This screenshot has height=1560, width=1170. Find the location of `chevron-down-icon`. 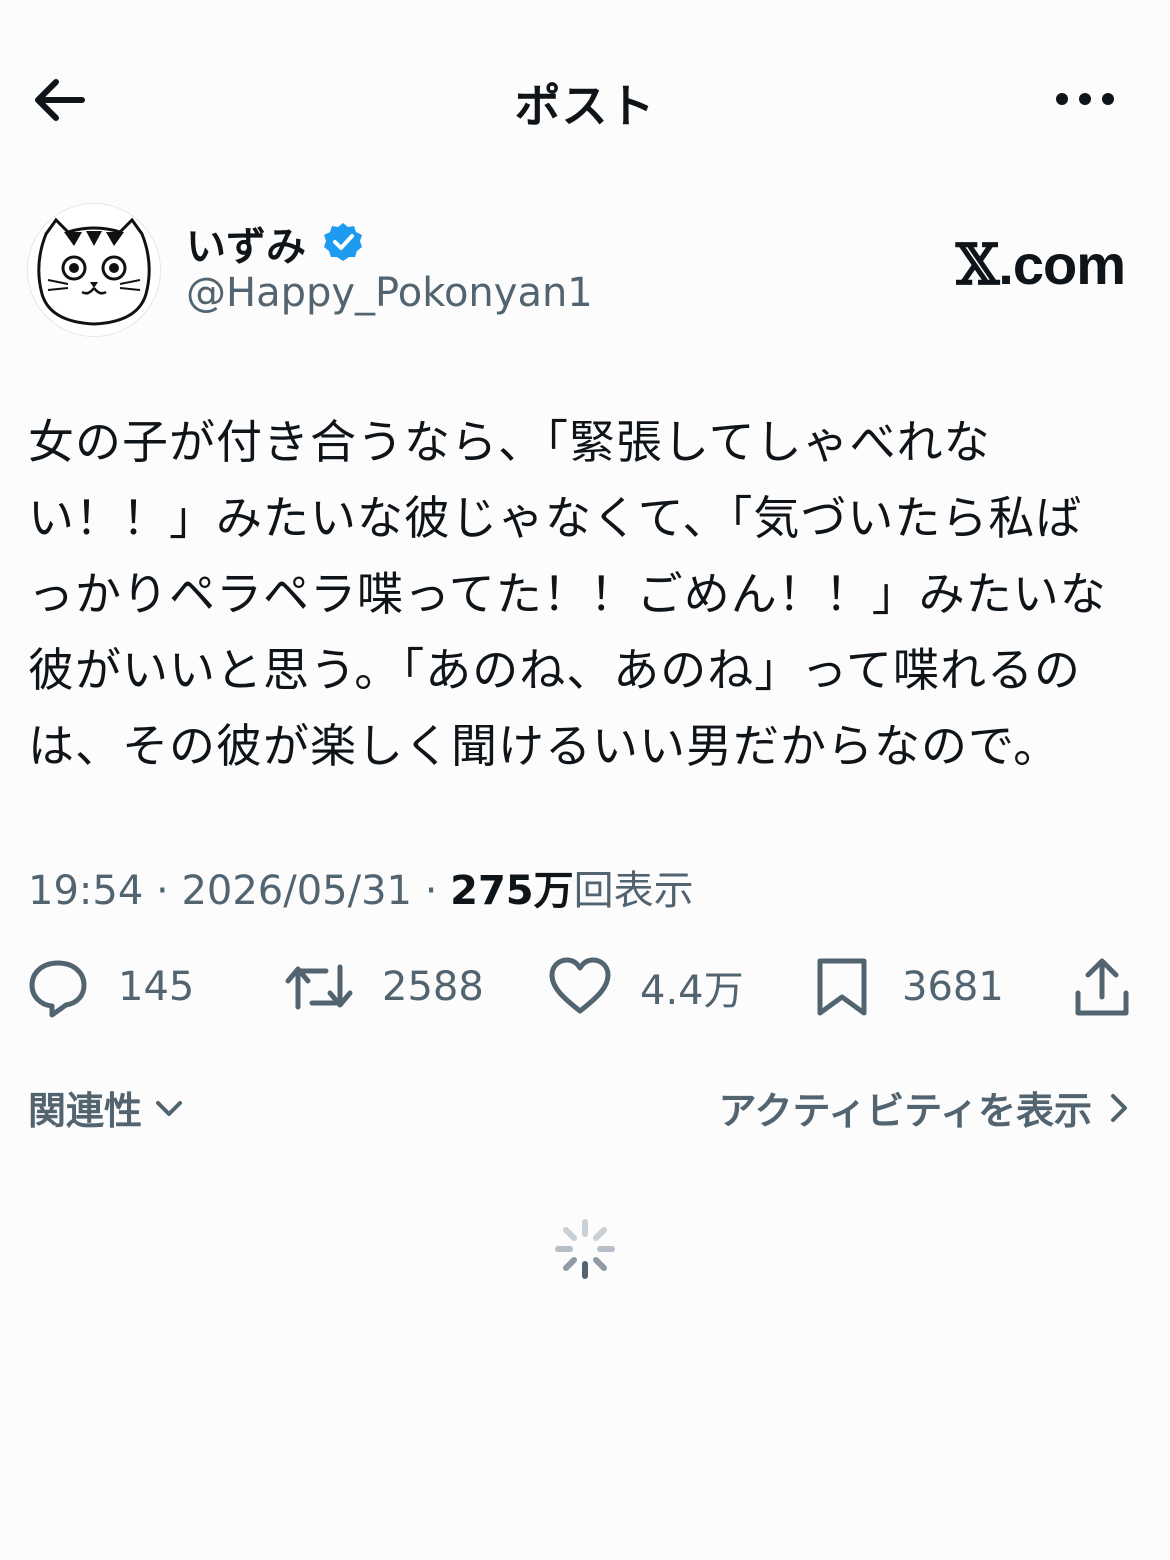

chevron-down-icon is located at coordinates (169, 1108).